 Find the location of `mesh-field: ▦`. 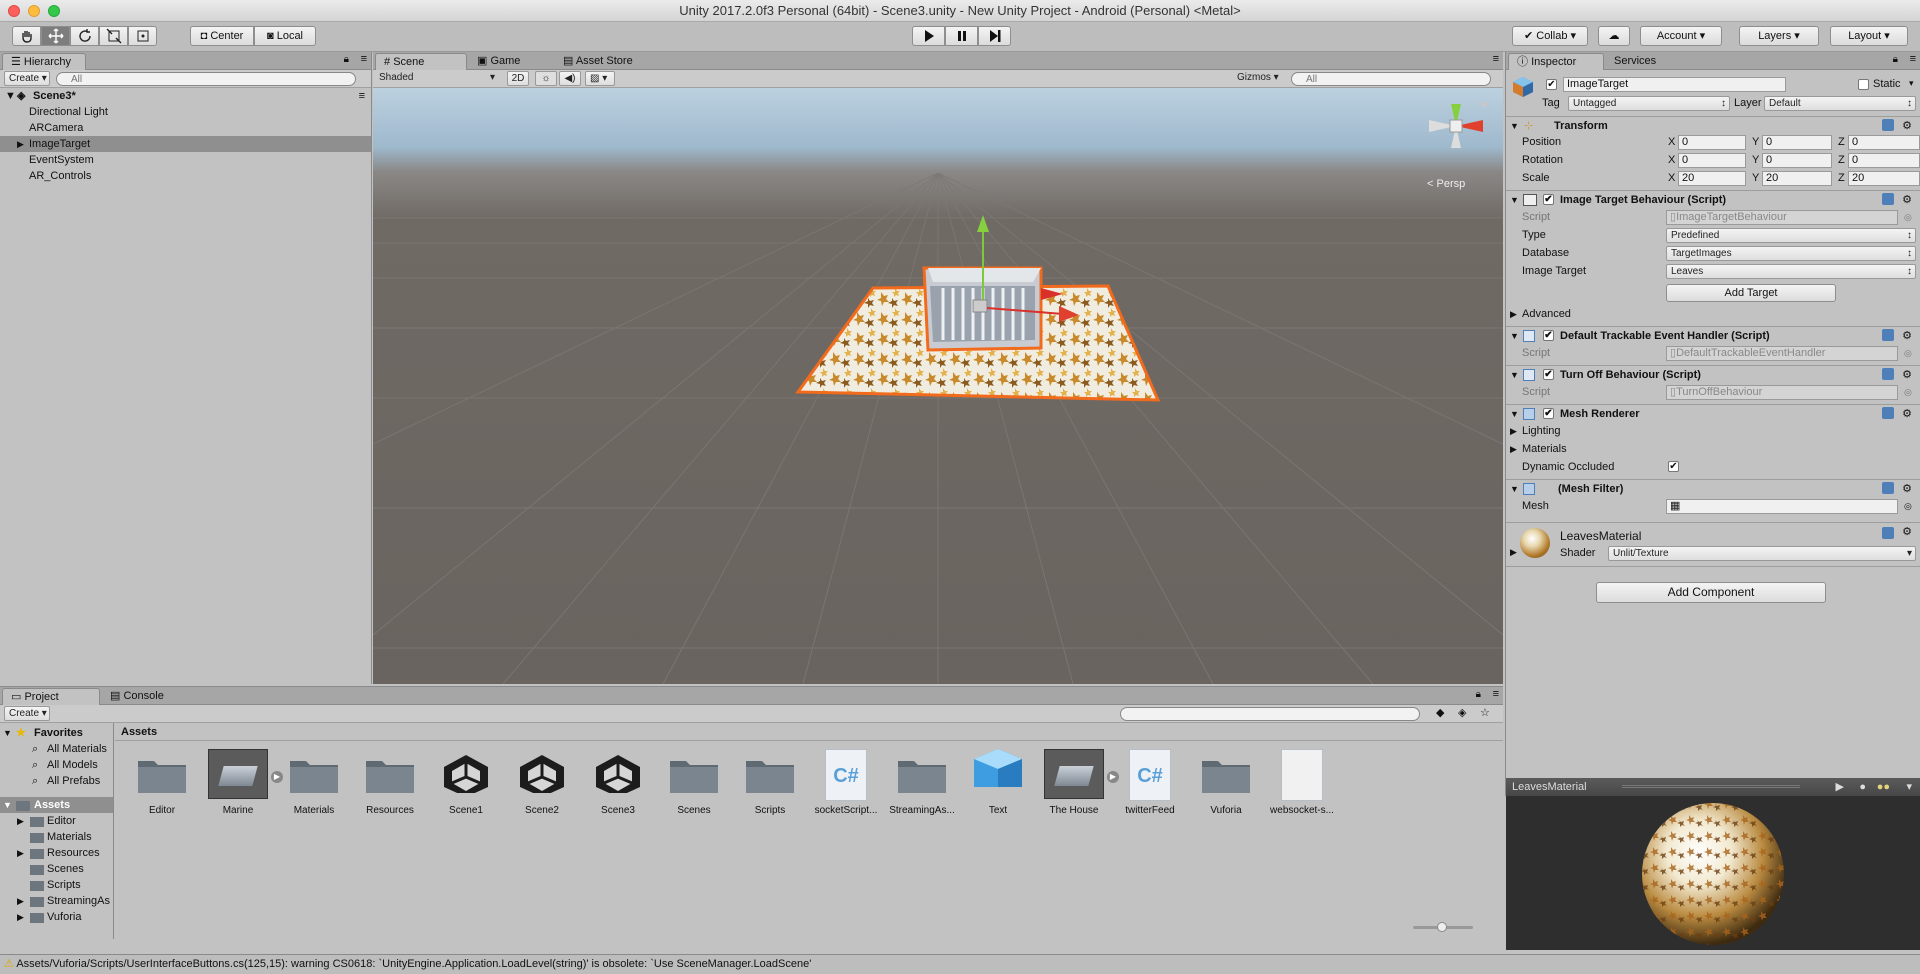

mesh-field: ▦ is located at coordinates (1782, 506).